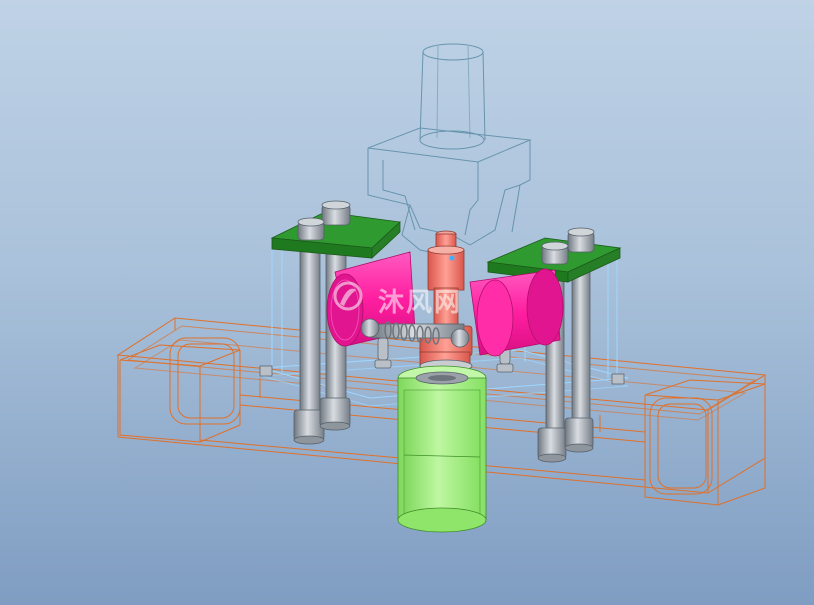 The height and width of the screenshot is (605, 814). What do you see at coordinates (180, 355) in the screenshot?
I see `left-block-top` at bounding box center [180, 355].